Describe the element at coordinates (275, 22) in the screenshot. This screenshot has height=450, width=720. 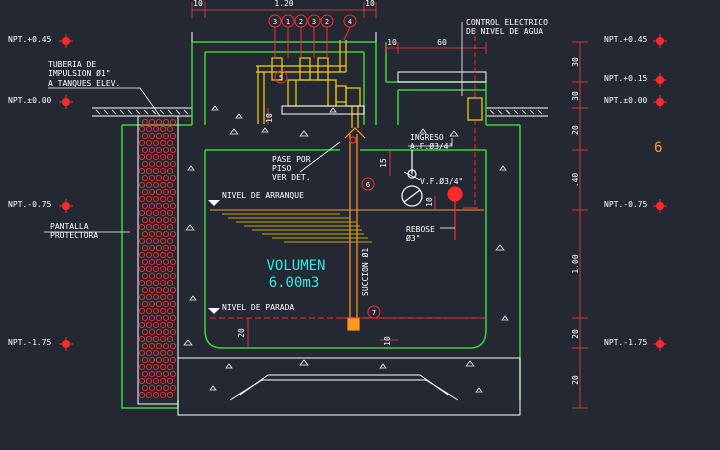
I see `callout-3a: 3` at that location.